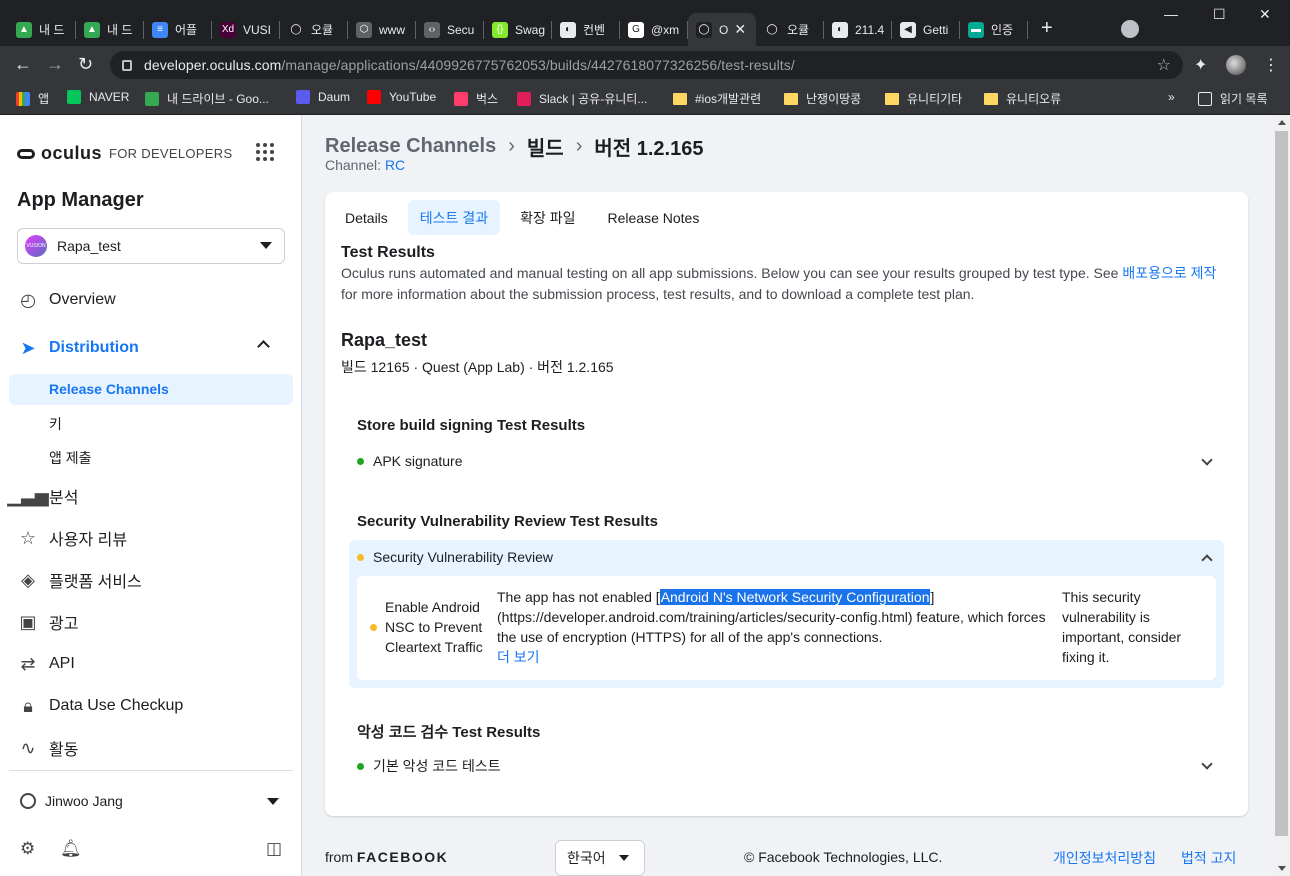 Image resolution: width=1290 pixels, height=876 pixels. Describe the element at coordinates (127, 65) in the screenshot. I see `lock-icon` at that location.